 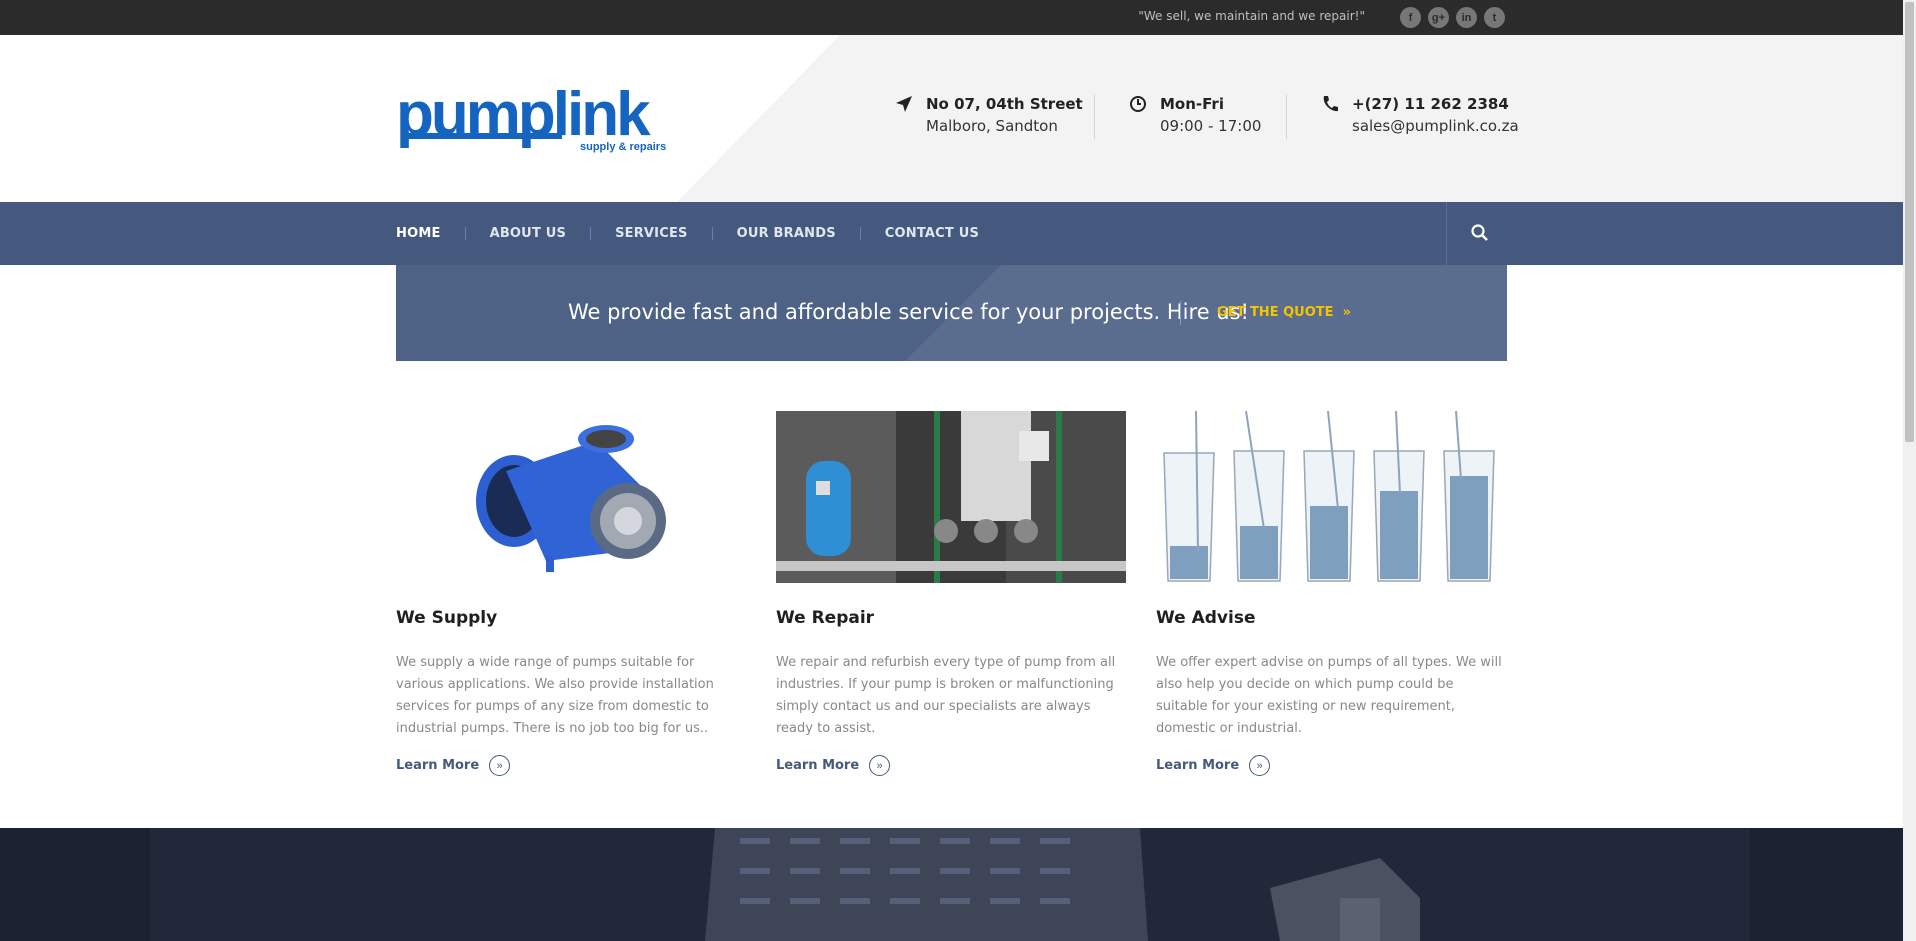 I want to click on social-links: f g+ in t, so click(x=1452, y=17).